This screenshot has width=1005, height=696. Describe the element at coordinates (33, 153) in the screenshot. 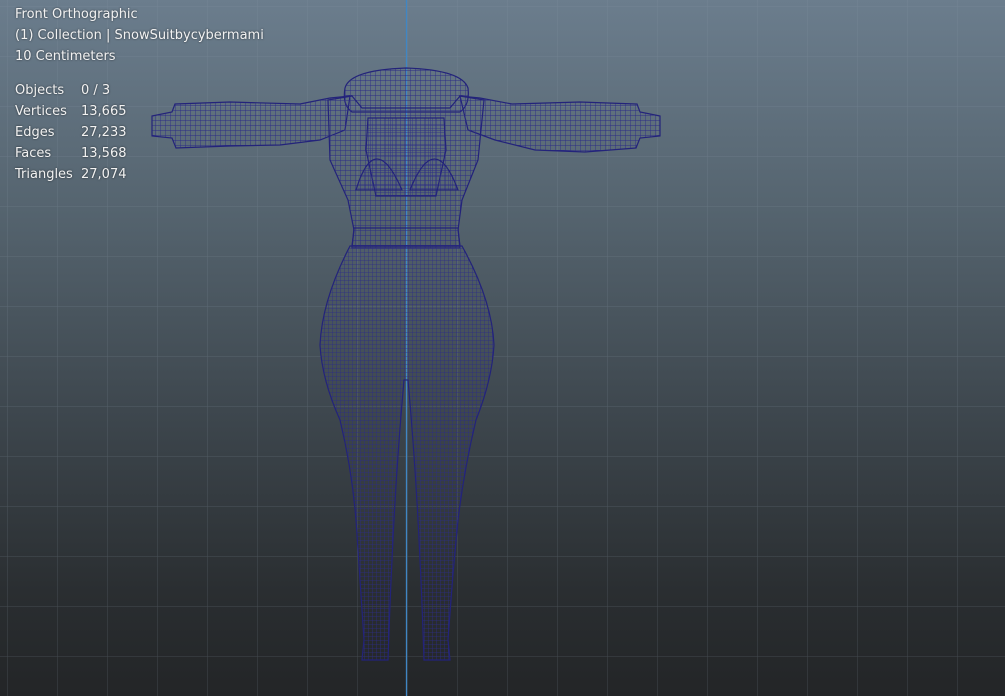

I see `stat-label: Faces` at that location.